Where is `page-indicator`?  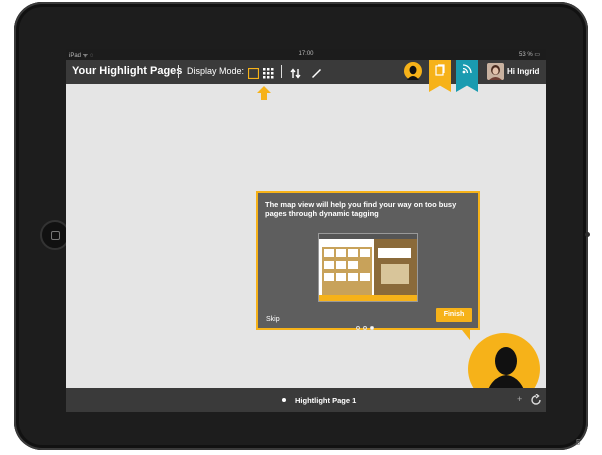 page-indicator is located at coordinates (366, 326).